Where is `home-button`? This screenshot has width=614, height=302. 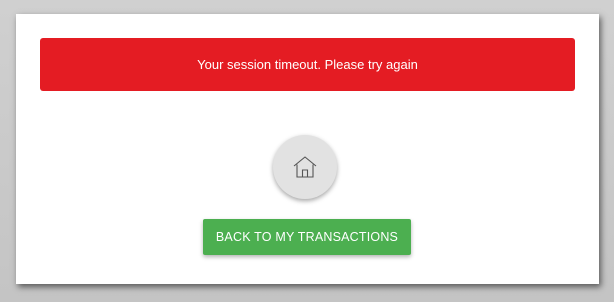 home-button is located at coordinates (305, 167).